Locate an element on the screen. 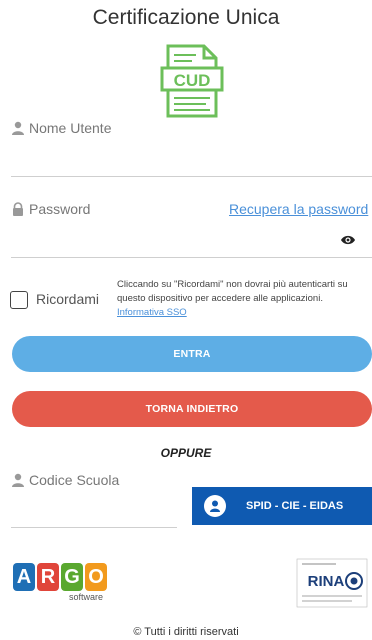 This screenshot has height=640, width=372. password-underline is located at coordinates (191, 257).